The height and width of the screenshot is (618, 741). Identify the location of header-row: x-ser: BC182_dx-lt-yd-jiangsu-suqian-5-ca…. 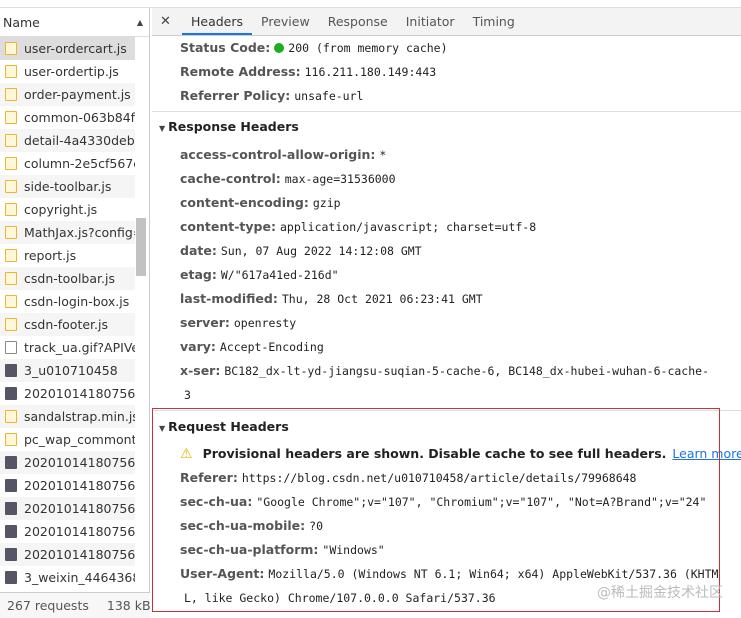
(444, 370).